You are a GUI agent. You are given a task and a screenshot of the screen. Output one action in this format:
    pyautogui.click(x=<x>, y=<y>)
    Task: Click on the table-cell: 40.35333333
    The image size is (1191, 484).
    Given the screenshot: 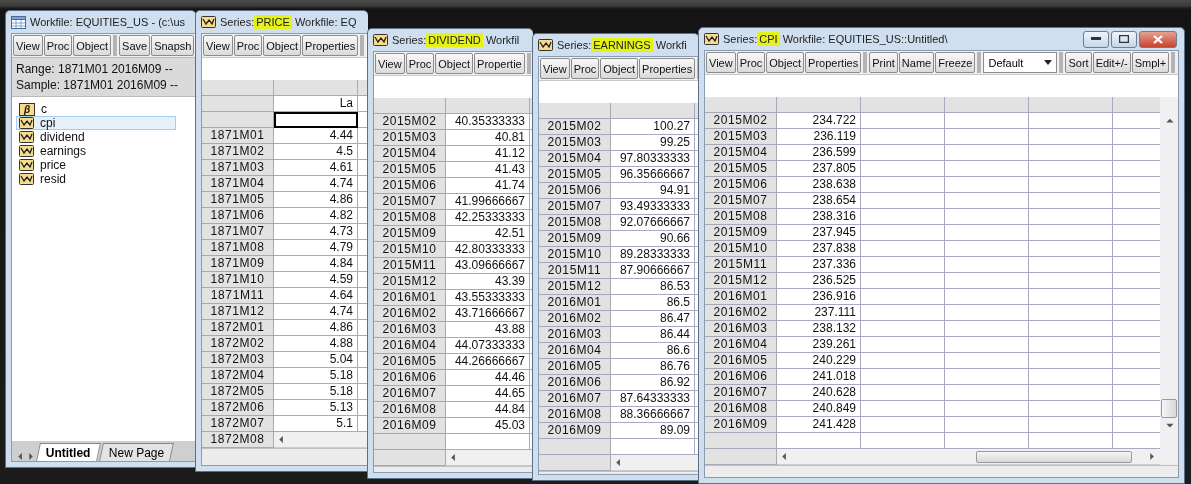 What is the action you would take?
    pyautogui.click(x=488, y=122)
    